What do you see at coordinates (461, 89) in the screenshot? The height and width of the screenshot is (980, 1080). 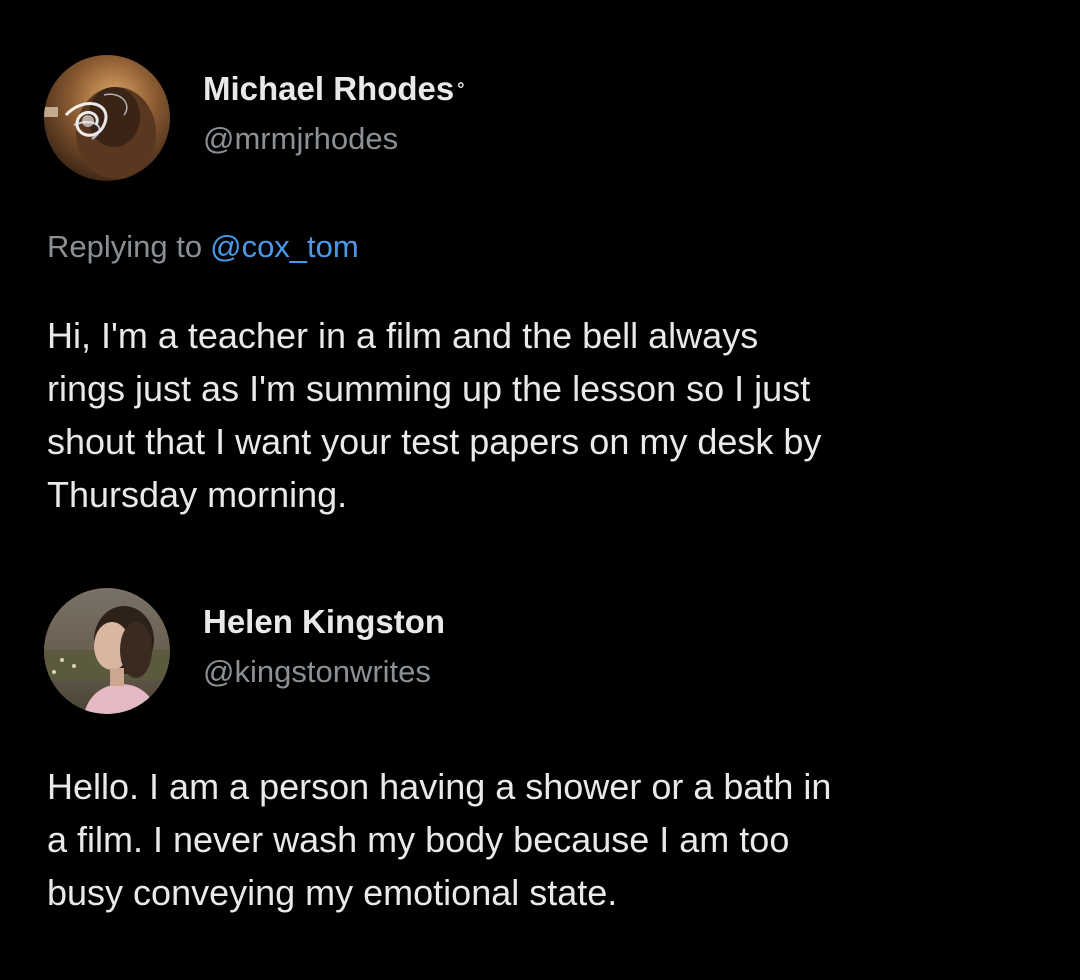 I see `name-mark: °` at bounding box center [461, 89].